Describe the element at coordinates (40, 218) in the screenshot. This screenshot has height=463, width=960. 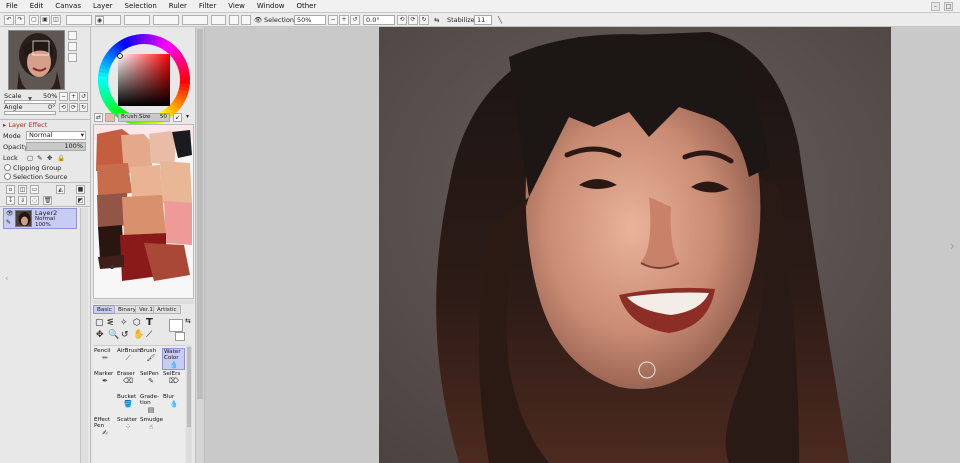
I see `layer-row: 👁 ✎ Layer2 Normal 100%` at that location.